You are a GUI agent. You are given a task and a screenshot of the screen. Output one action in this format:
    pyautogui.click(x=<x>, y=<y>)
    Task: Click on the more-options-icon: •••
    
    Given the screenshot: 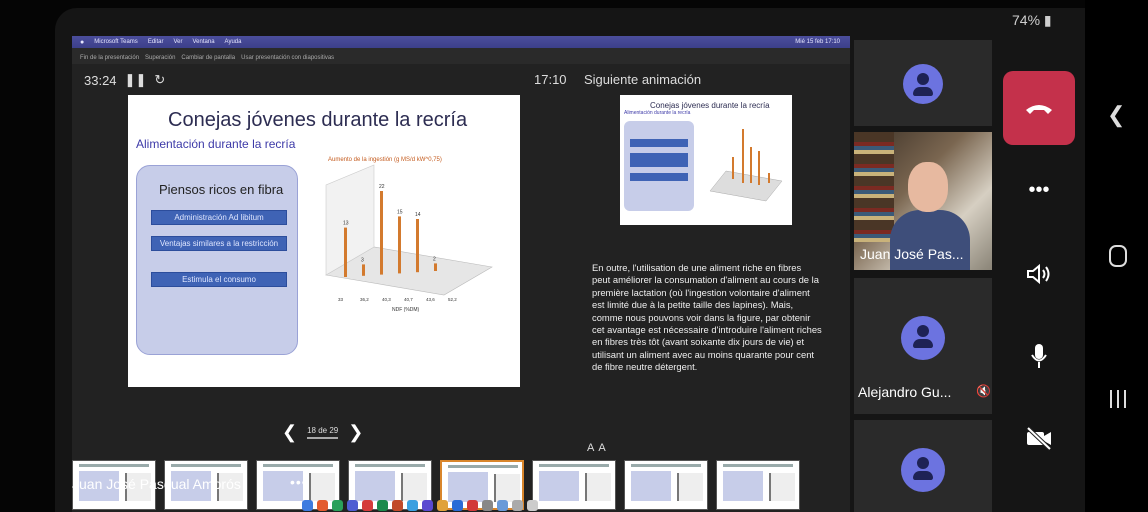 What is the action you would take?
    pyautogui.click(x=299, y=482)
    